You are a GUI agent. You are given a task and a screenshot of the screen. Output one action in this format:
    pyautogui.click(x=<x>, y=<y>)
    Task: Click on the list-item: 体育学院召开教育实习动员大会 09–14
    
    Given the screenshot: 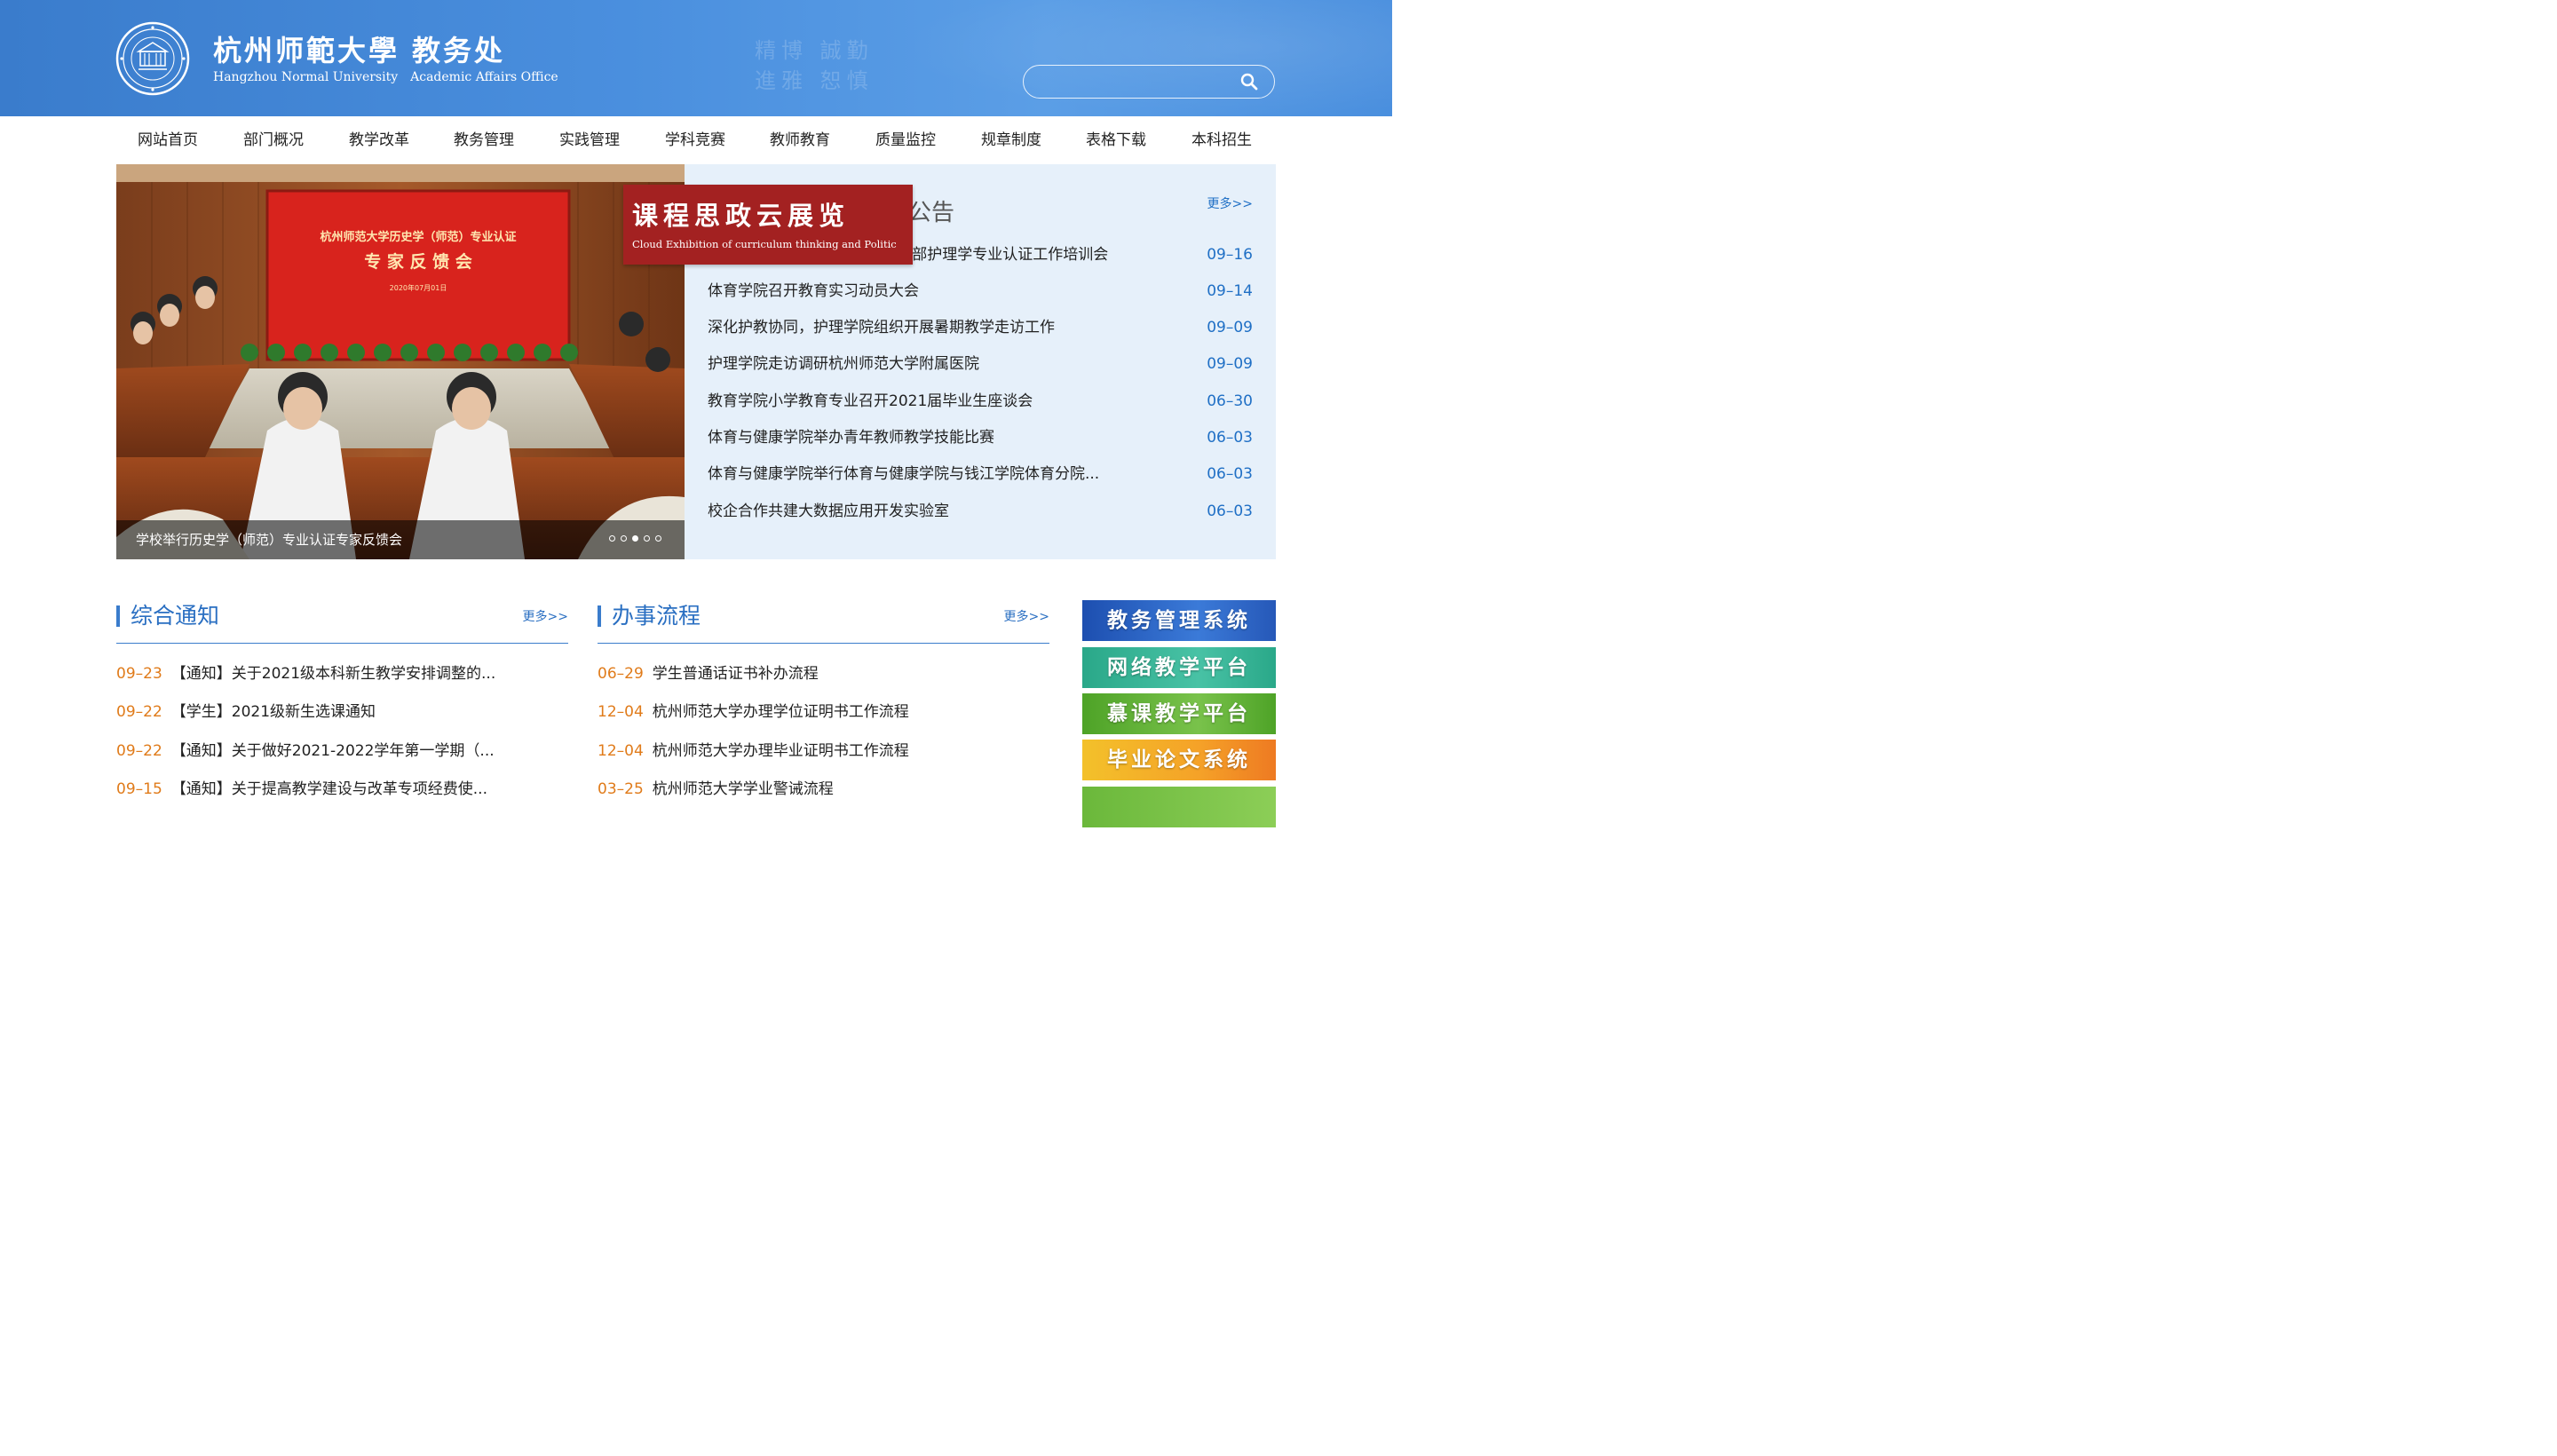 What is the action you would take?
    pyautogui.click(x=980, y=291)
    